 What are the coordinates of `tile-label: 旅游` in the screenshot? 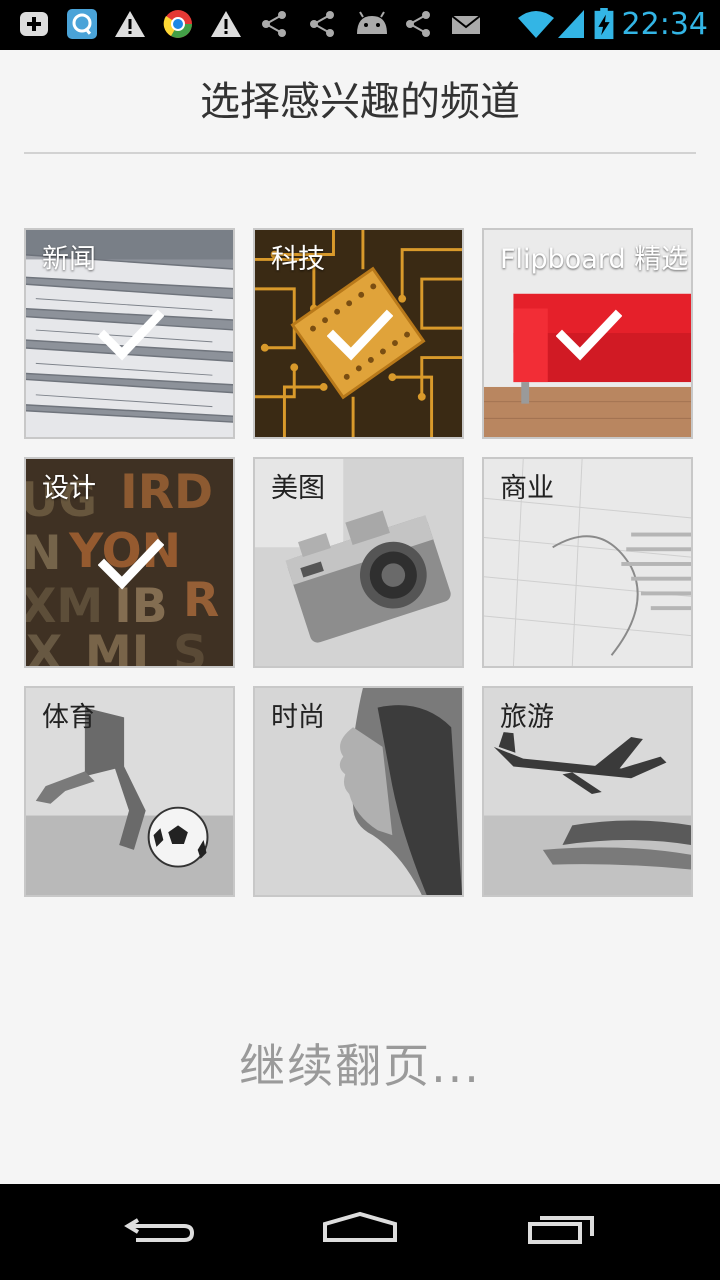 It's located at (527, 717).